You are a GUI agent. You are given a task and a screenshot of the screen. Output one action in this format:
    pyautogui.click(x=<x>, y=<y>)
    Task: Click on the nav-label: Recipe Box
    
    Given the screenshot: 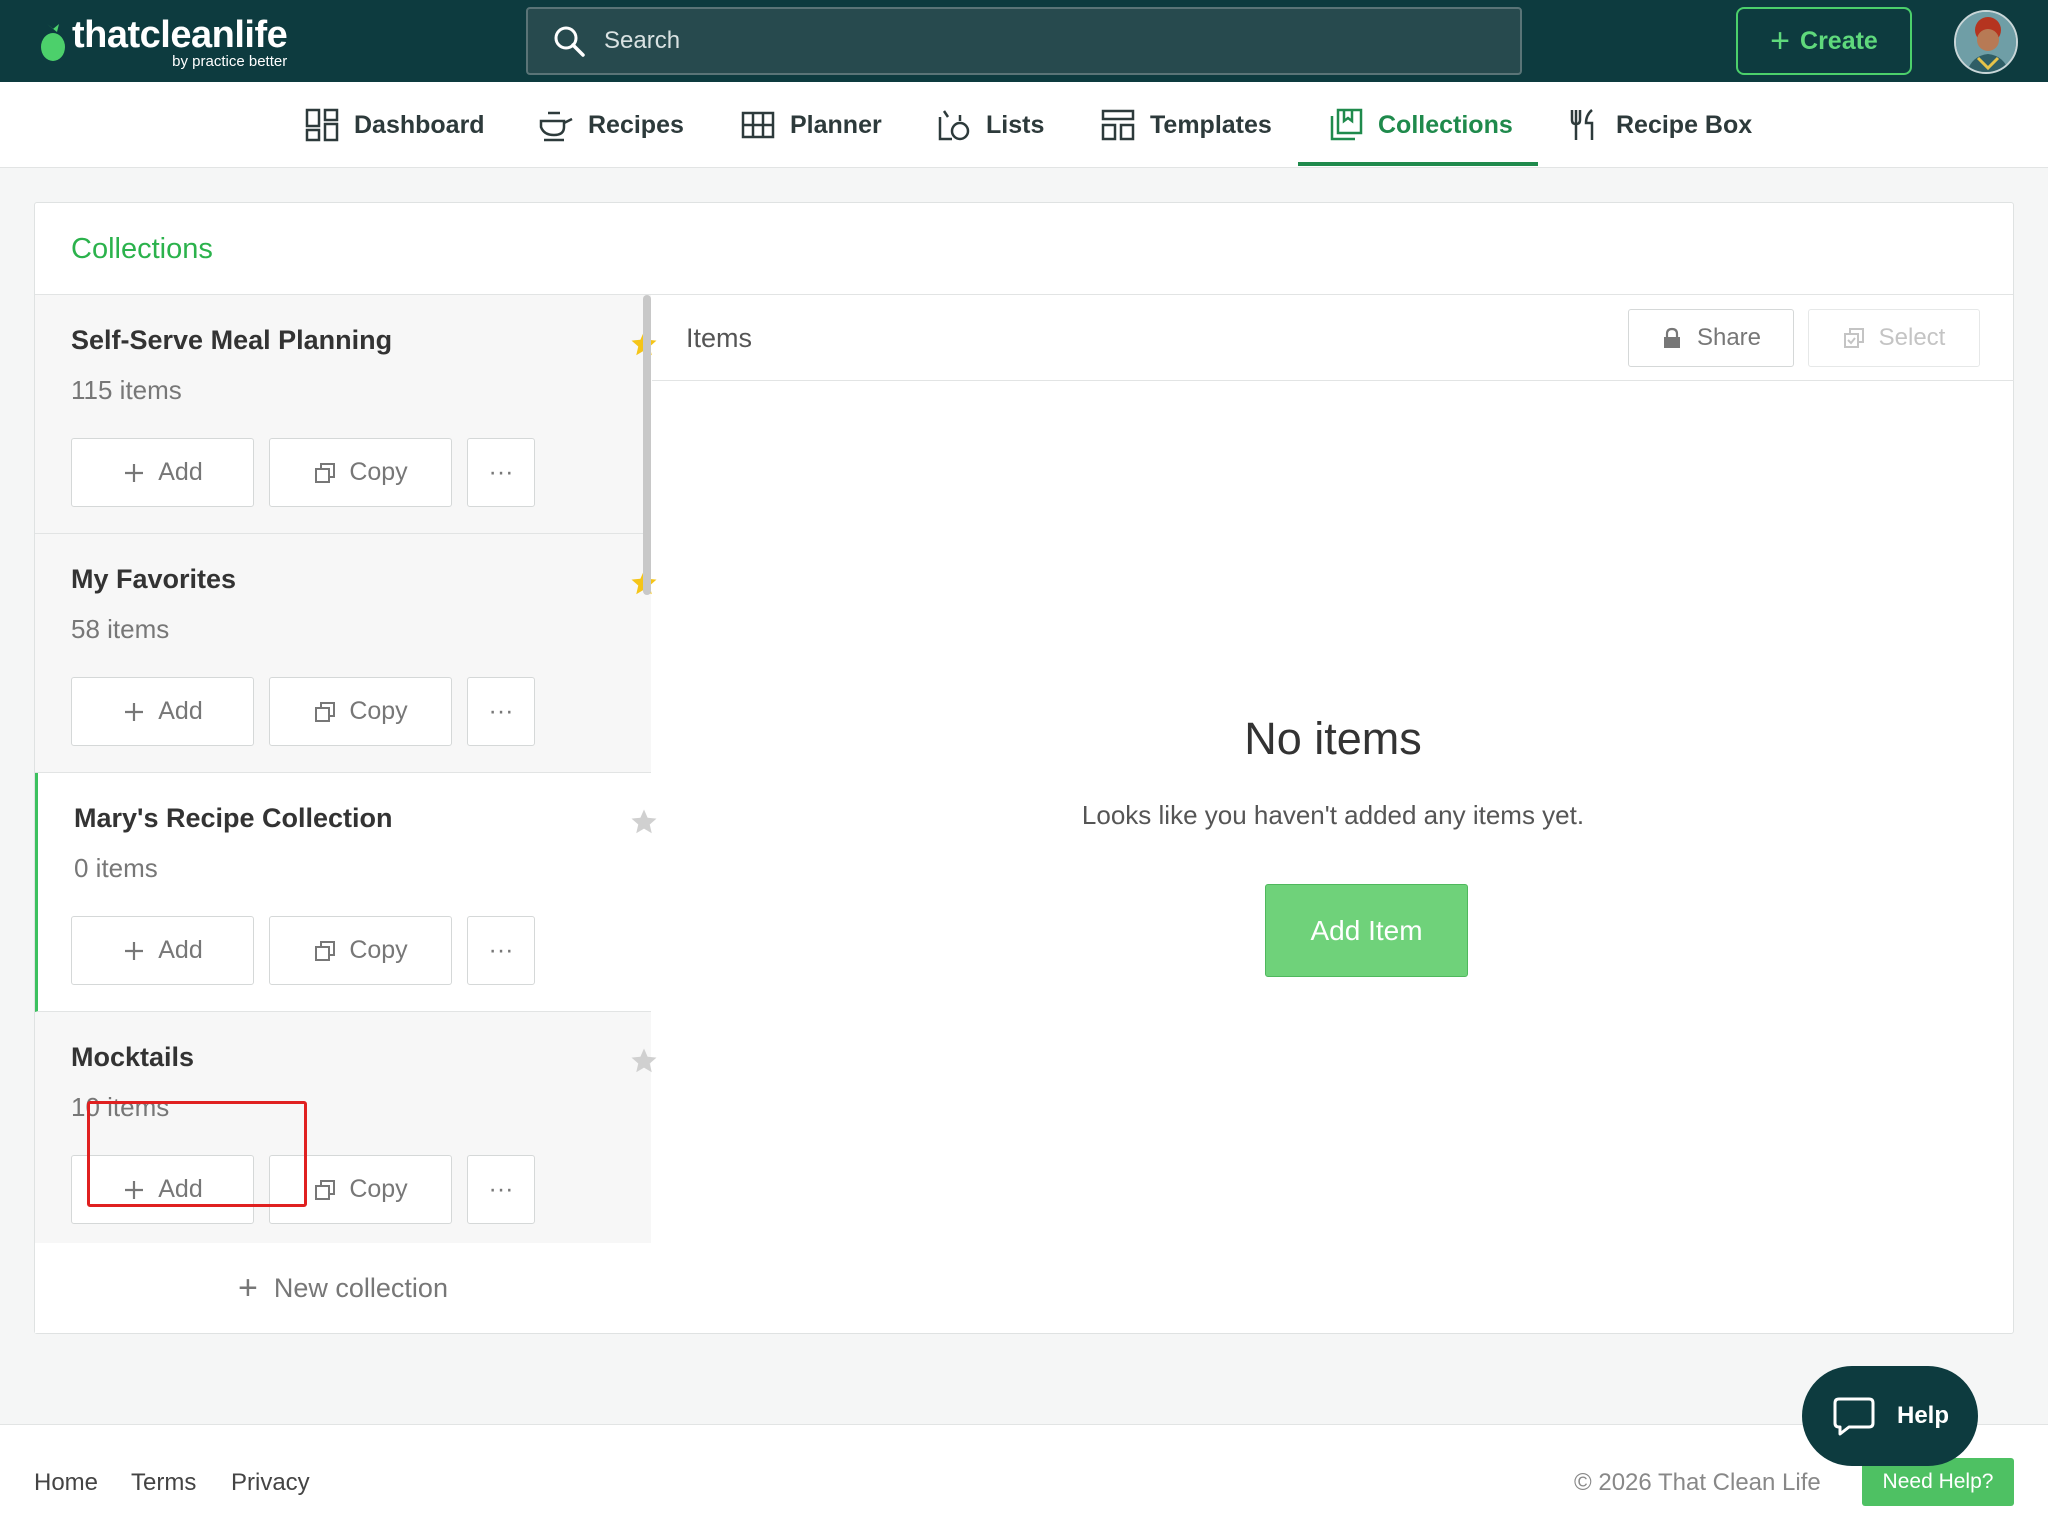 What is the action you would take?
    pyautogui.click(x=1684, y=124)
    